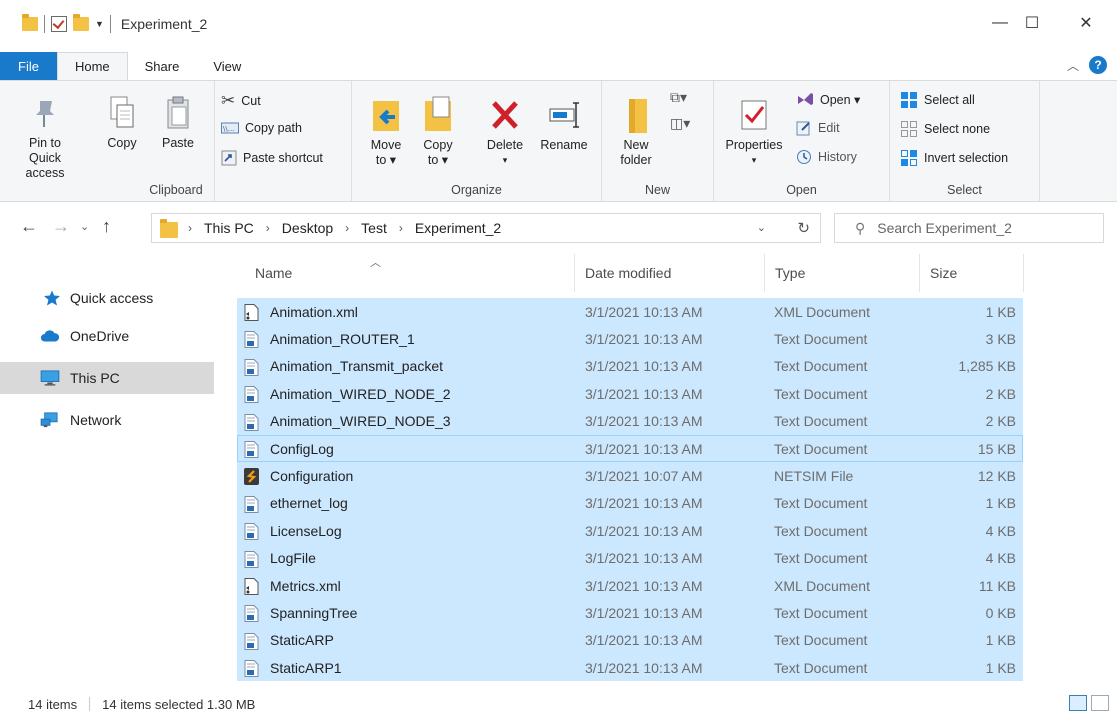 The height and width of the screenshot is (717, 1117). Describe the element at coordinates (438, 113) in the screenshot. I see `copy-to-icon` at that location.